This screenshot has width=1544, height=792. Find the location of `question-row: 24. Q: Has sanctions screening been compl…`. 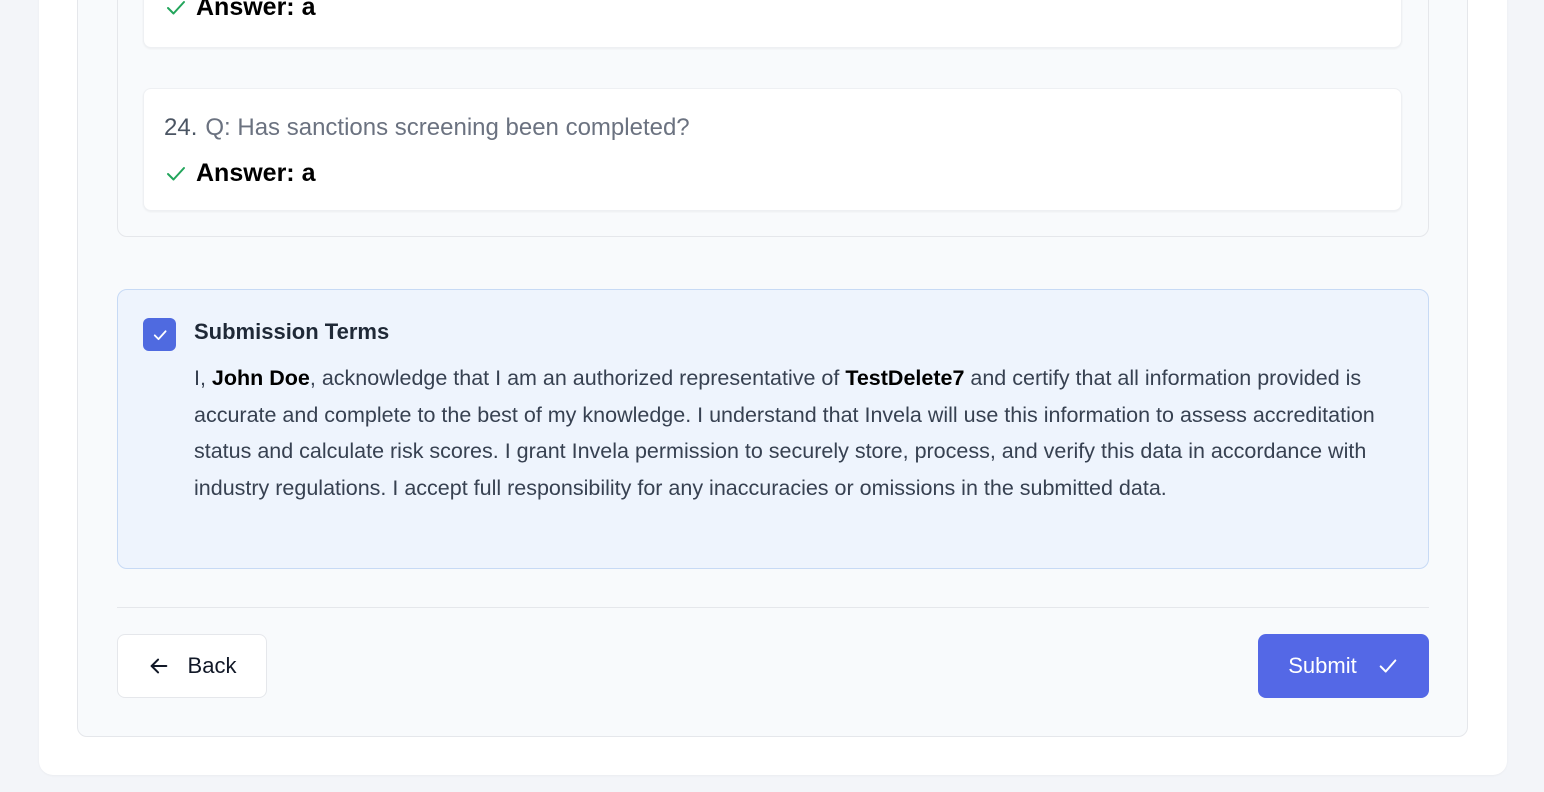

question-row: 24. Q: Has sanctions screening been compl… is located at coordinates (427, 128).